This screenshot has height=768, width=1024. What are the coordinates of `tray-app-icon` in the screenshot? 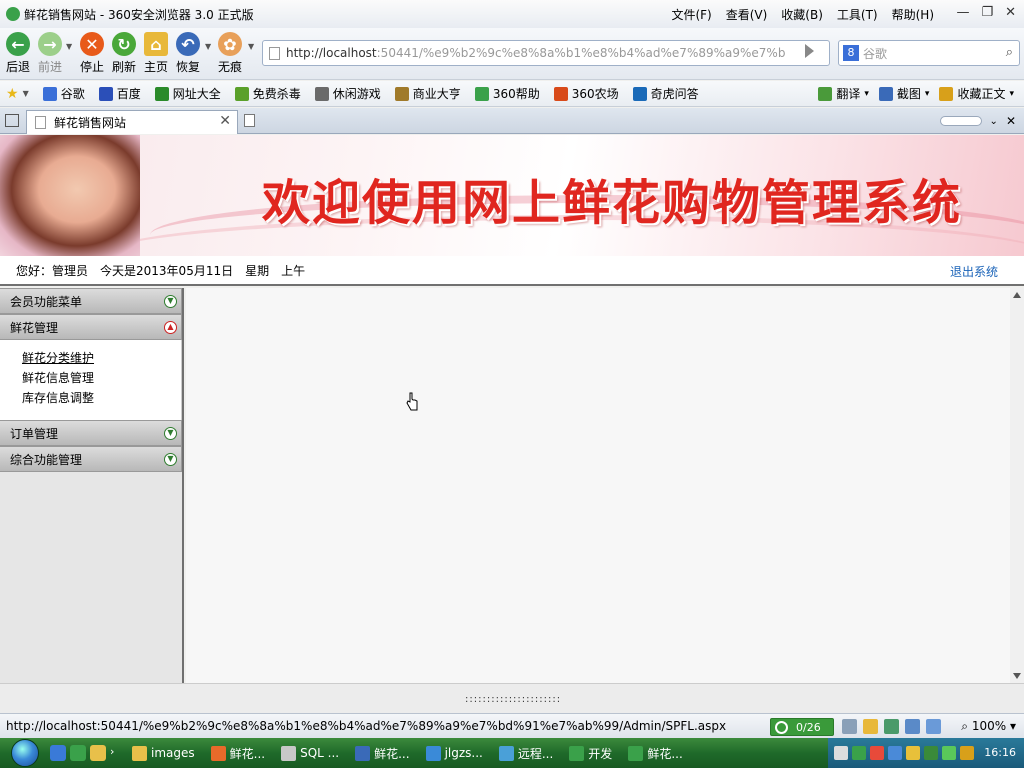 It's located at (931, 753).